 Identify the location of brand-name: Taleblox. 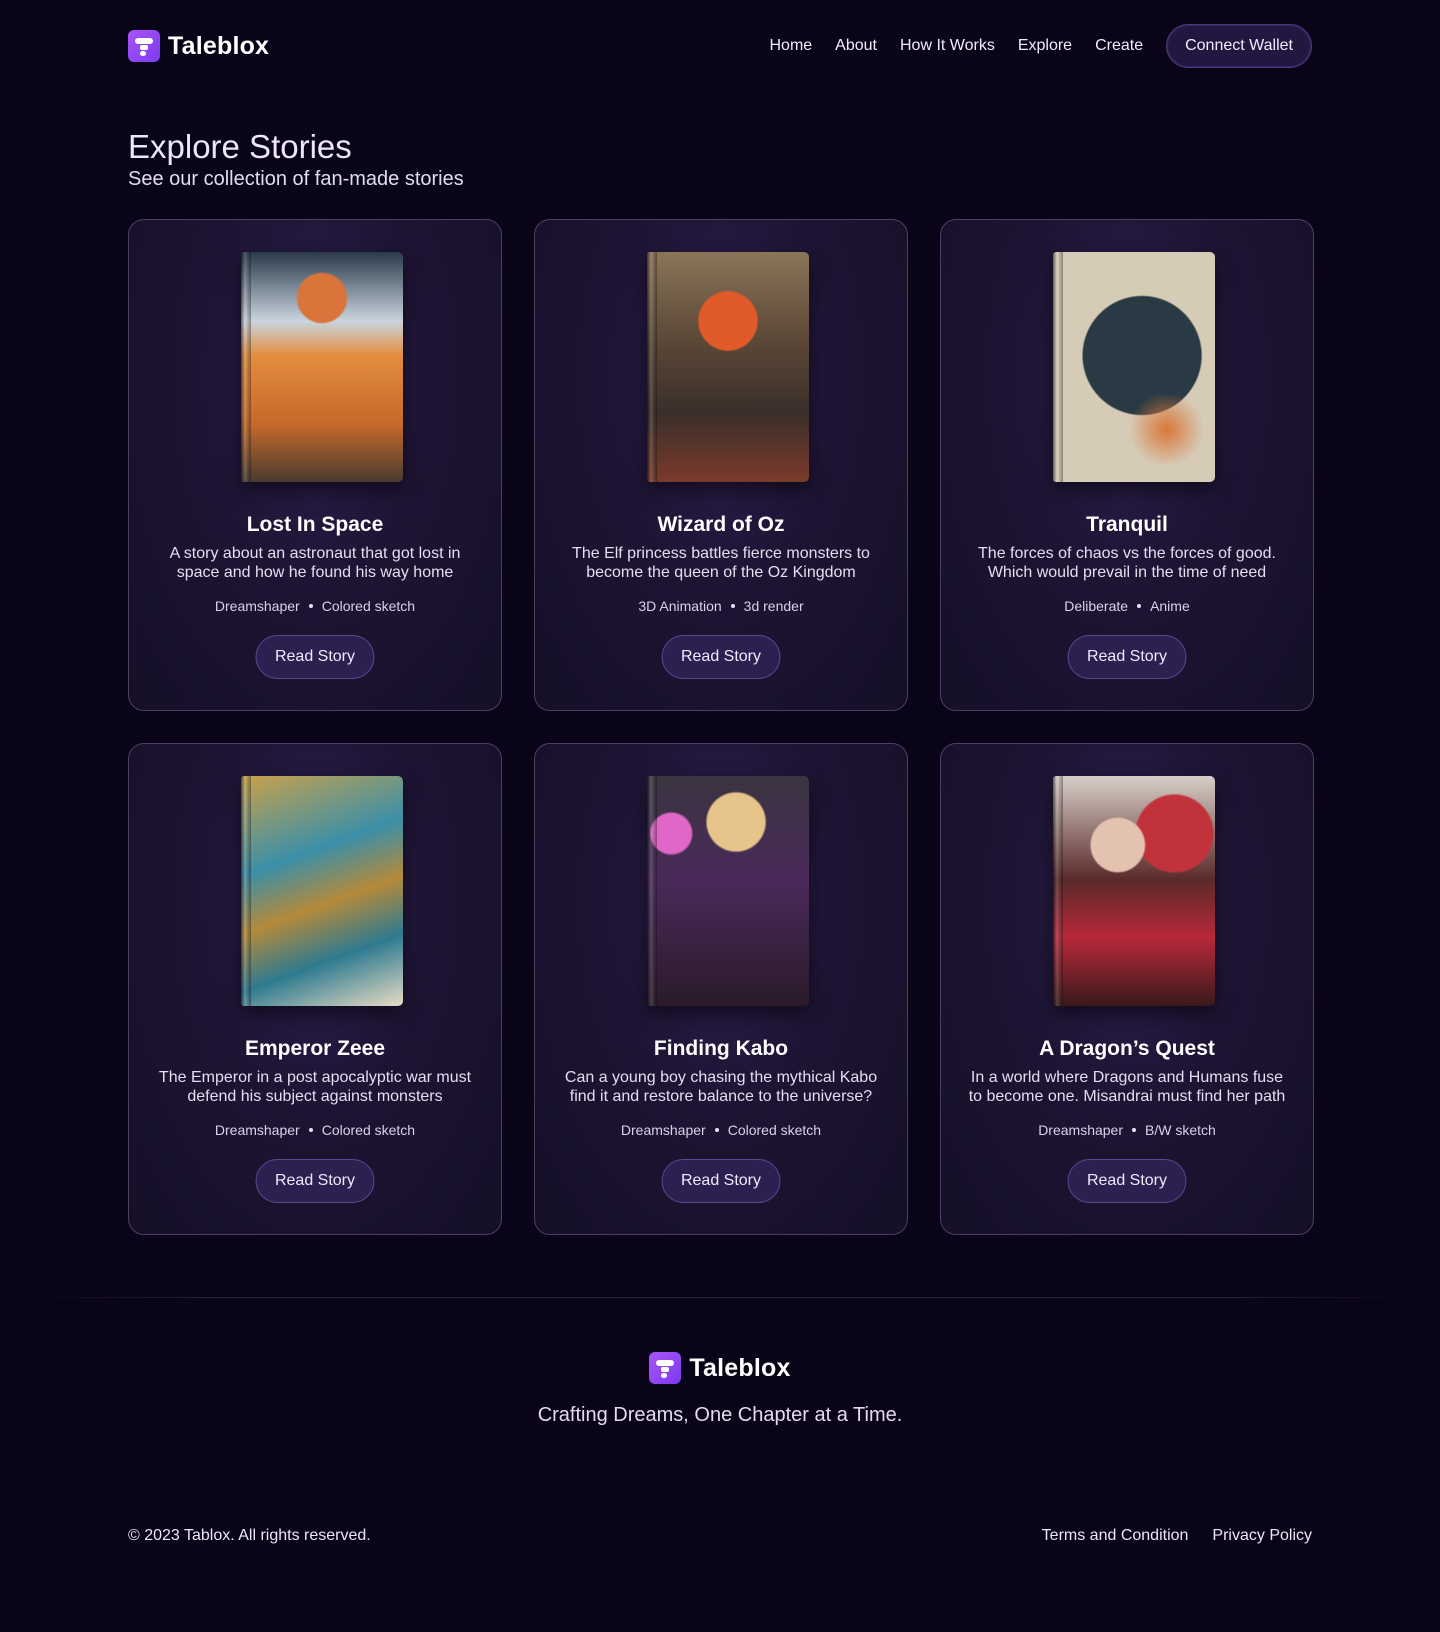
(219, 45).